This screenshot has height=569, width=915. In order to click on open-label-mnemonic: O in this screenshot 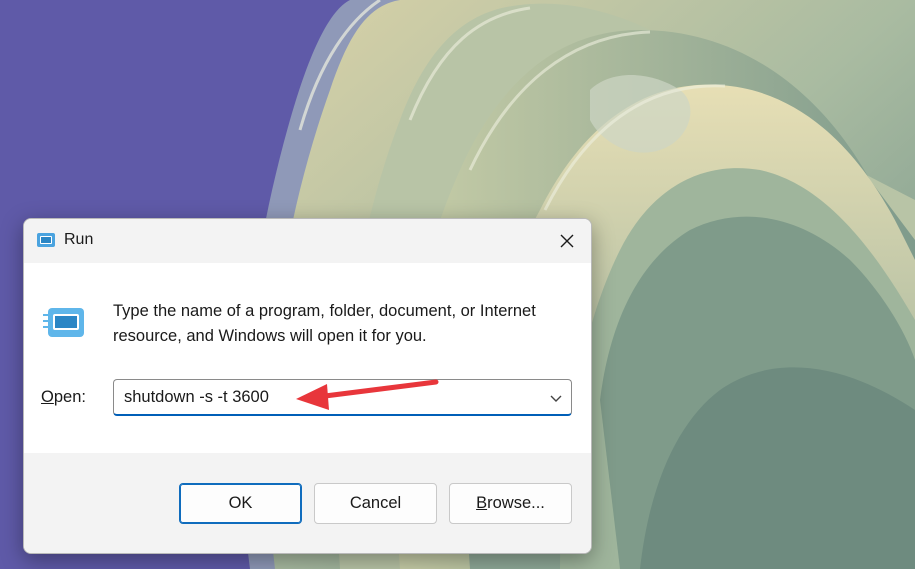, I will do `click(47, 397)`.